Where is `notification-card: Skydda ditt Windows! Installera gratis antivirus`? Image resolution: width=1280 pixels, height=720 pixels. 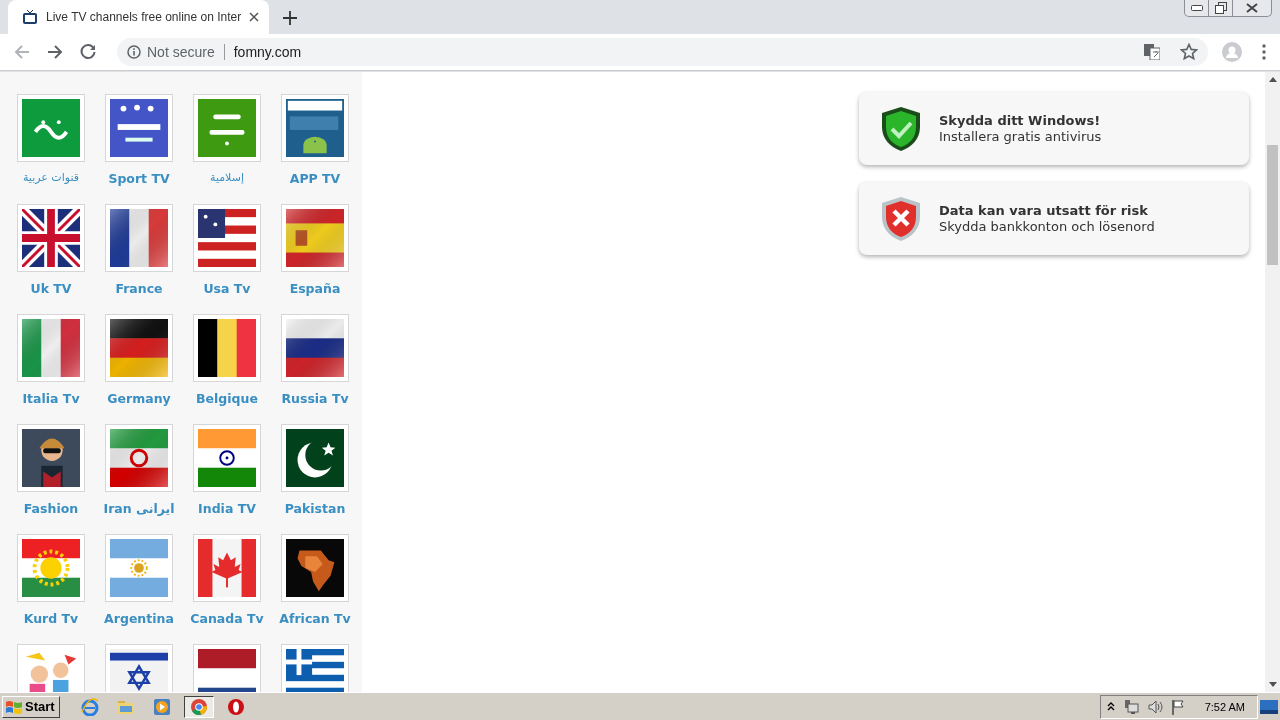
notification-card: Skydda ditt Windows! Installera gratis antivirus is located at coordinates (1054, 128).